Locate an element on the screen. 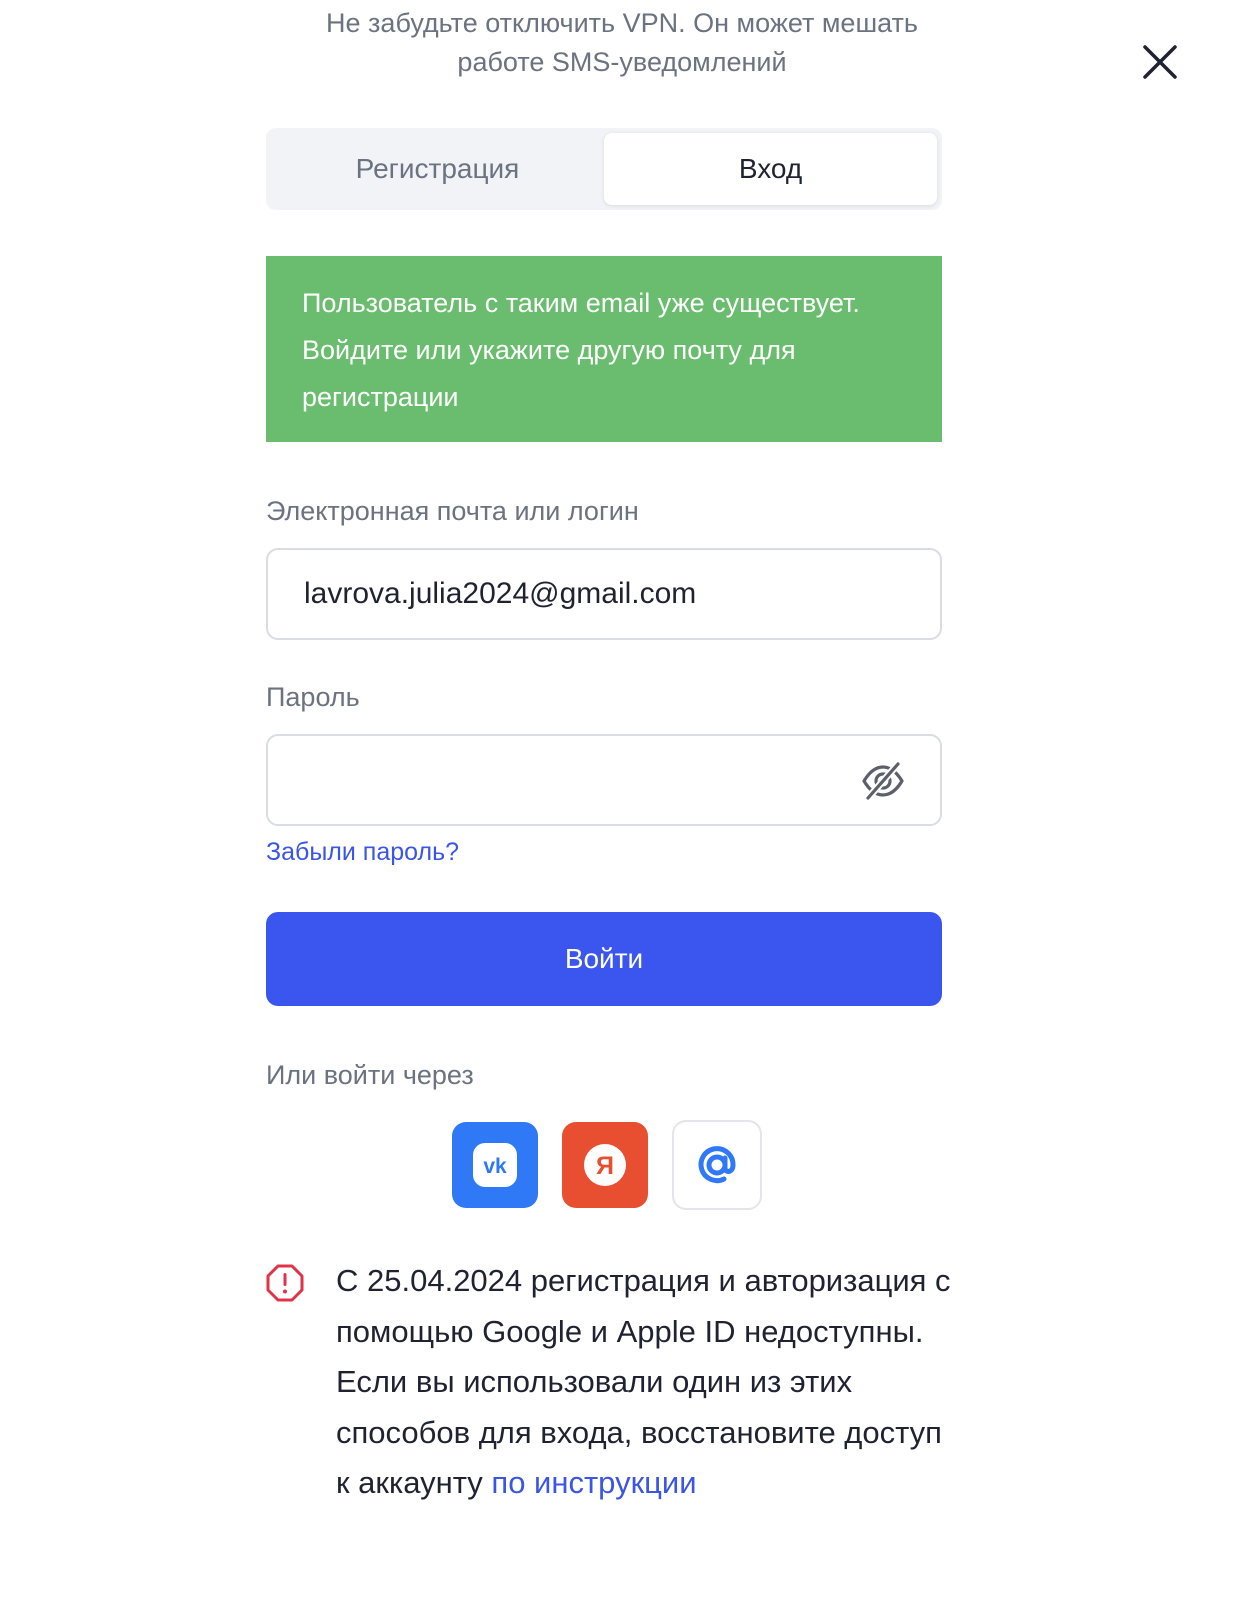  close-button is located at coordinates (1160, 62).